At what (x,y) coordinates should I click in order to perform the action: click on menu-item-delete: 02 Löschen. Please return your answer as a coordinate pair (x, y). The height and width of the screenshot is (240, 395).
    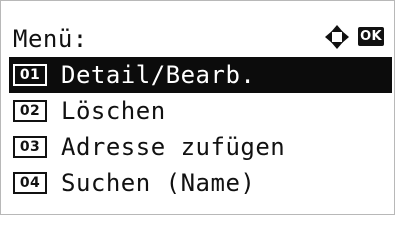
    Looking at the image, I should click on (200, 111).